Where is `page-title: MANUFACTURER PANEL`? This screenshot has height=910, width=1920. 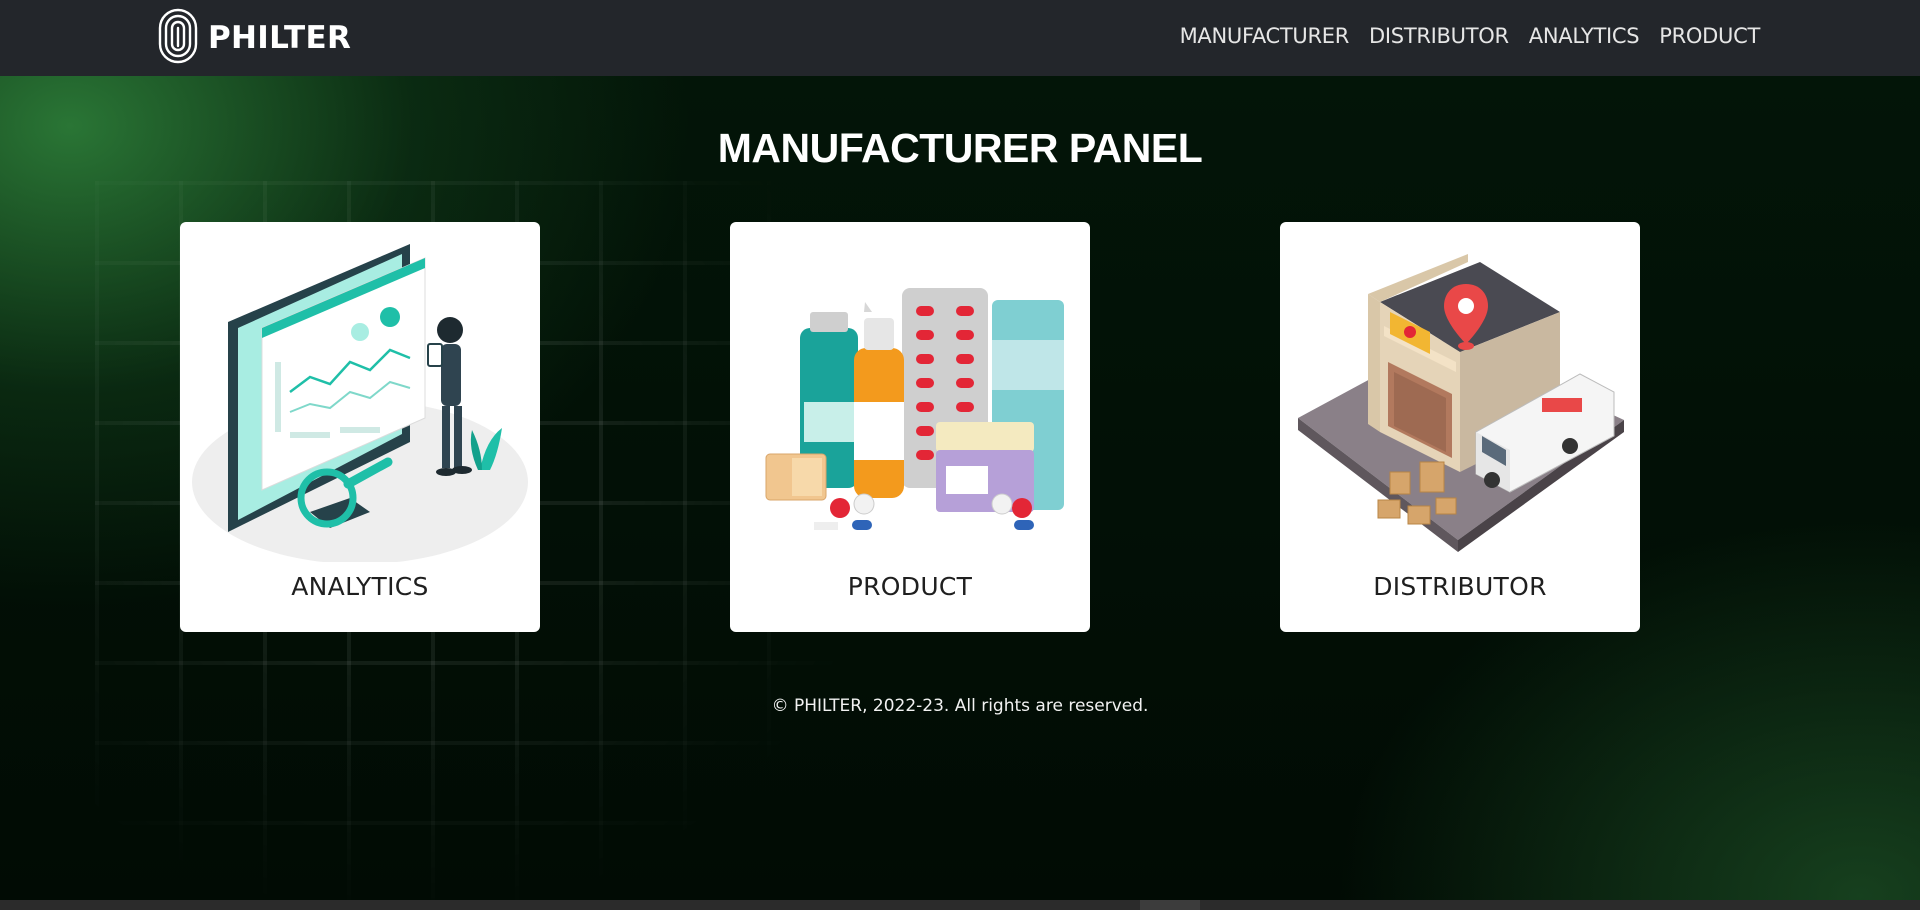
page-title: MANUFACTURER PANEL is located at coordinates (960, 148).